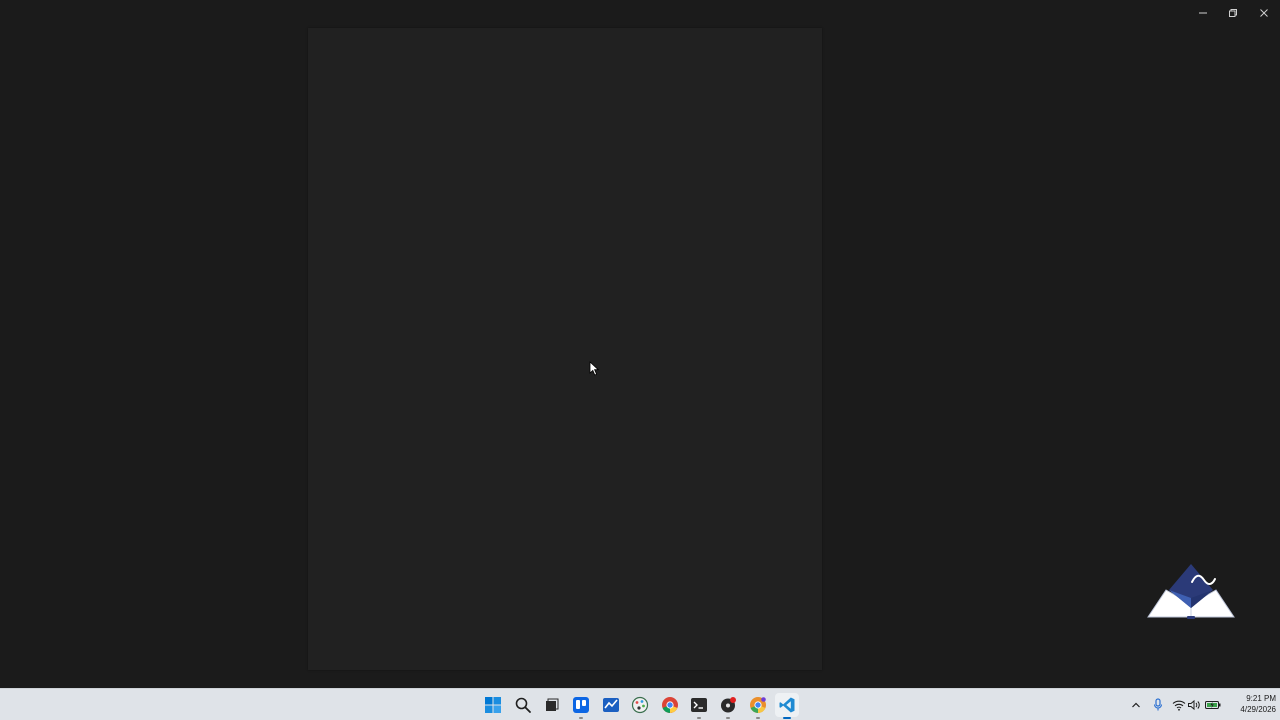  What do you see at coordinates (640, 14) in the screenshot?
I see `title-bar` at bounding box center [640, 14].